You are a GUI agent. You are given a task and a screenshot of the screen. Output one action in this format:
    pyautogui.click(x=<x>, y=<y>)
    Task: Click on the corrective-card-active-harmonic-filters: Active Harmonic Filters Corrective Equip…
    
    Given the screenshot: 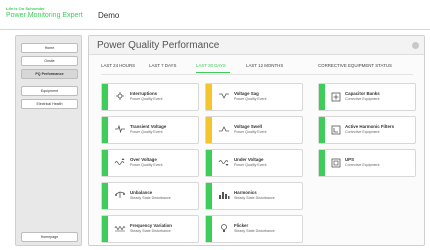 What is the action you would take?
    pyautogui.click(x=367, y=130)
    